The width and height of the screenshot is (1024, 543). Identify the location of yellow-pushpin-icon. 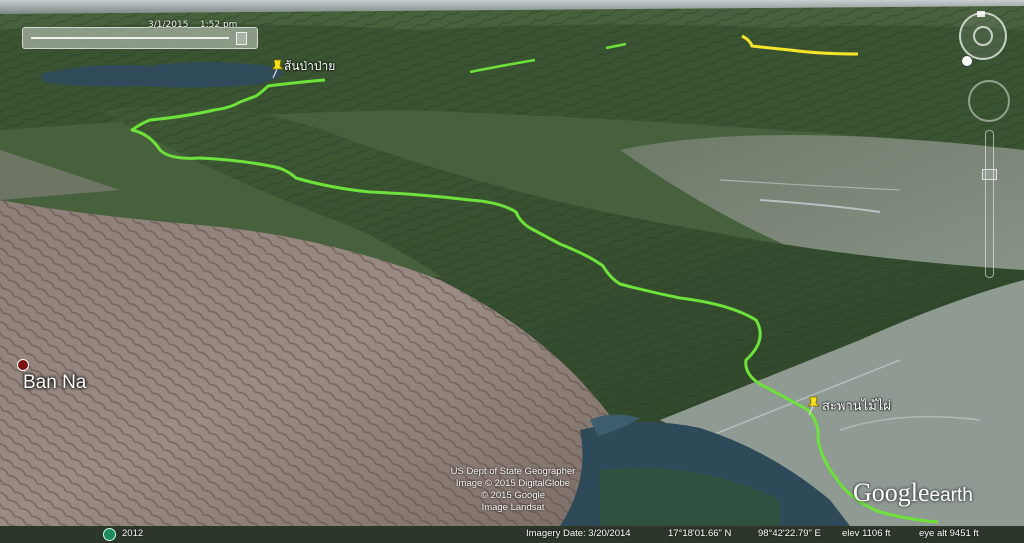
(813, 406).